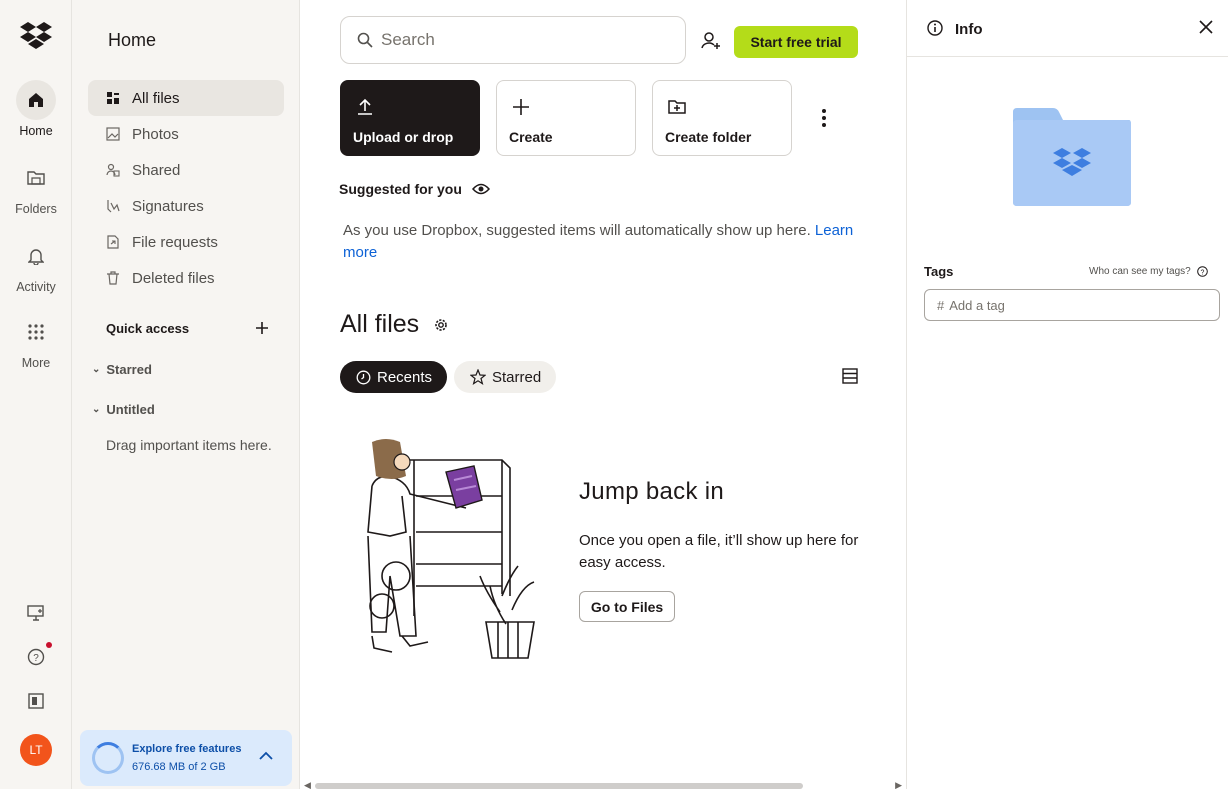 Image resolution: width=1228 pixels, height=789 pixels. I want to click on rail-folders: Folders, so click(36, 187).